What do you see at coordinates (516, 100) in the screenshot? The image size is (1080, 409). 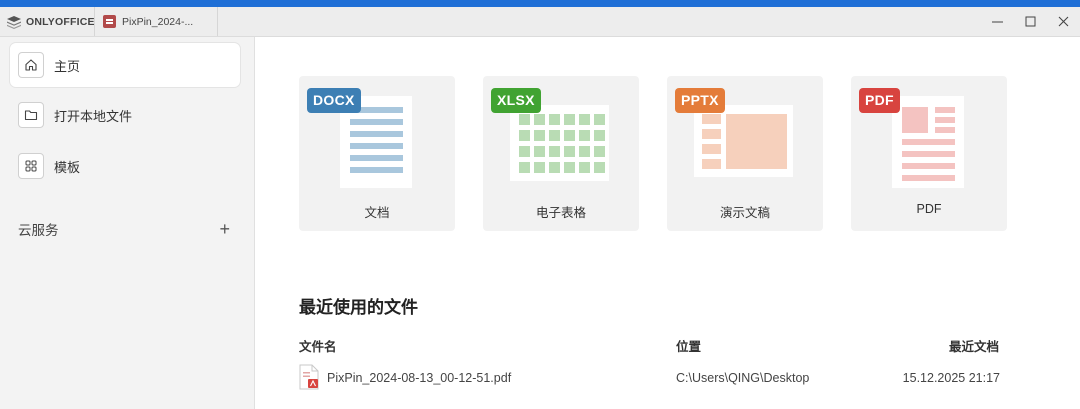 I see `xlsx-badge: XLSX` at bounding box center [516, 100].